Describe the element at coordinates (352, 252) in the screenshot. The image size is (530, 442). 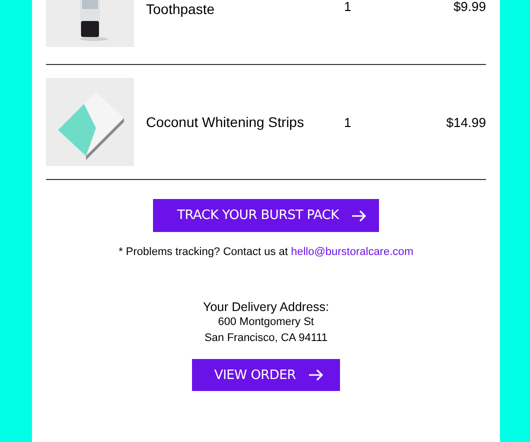
I see `email-link: hello@burstoralcare.com` at that location.